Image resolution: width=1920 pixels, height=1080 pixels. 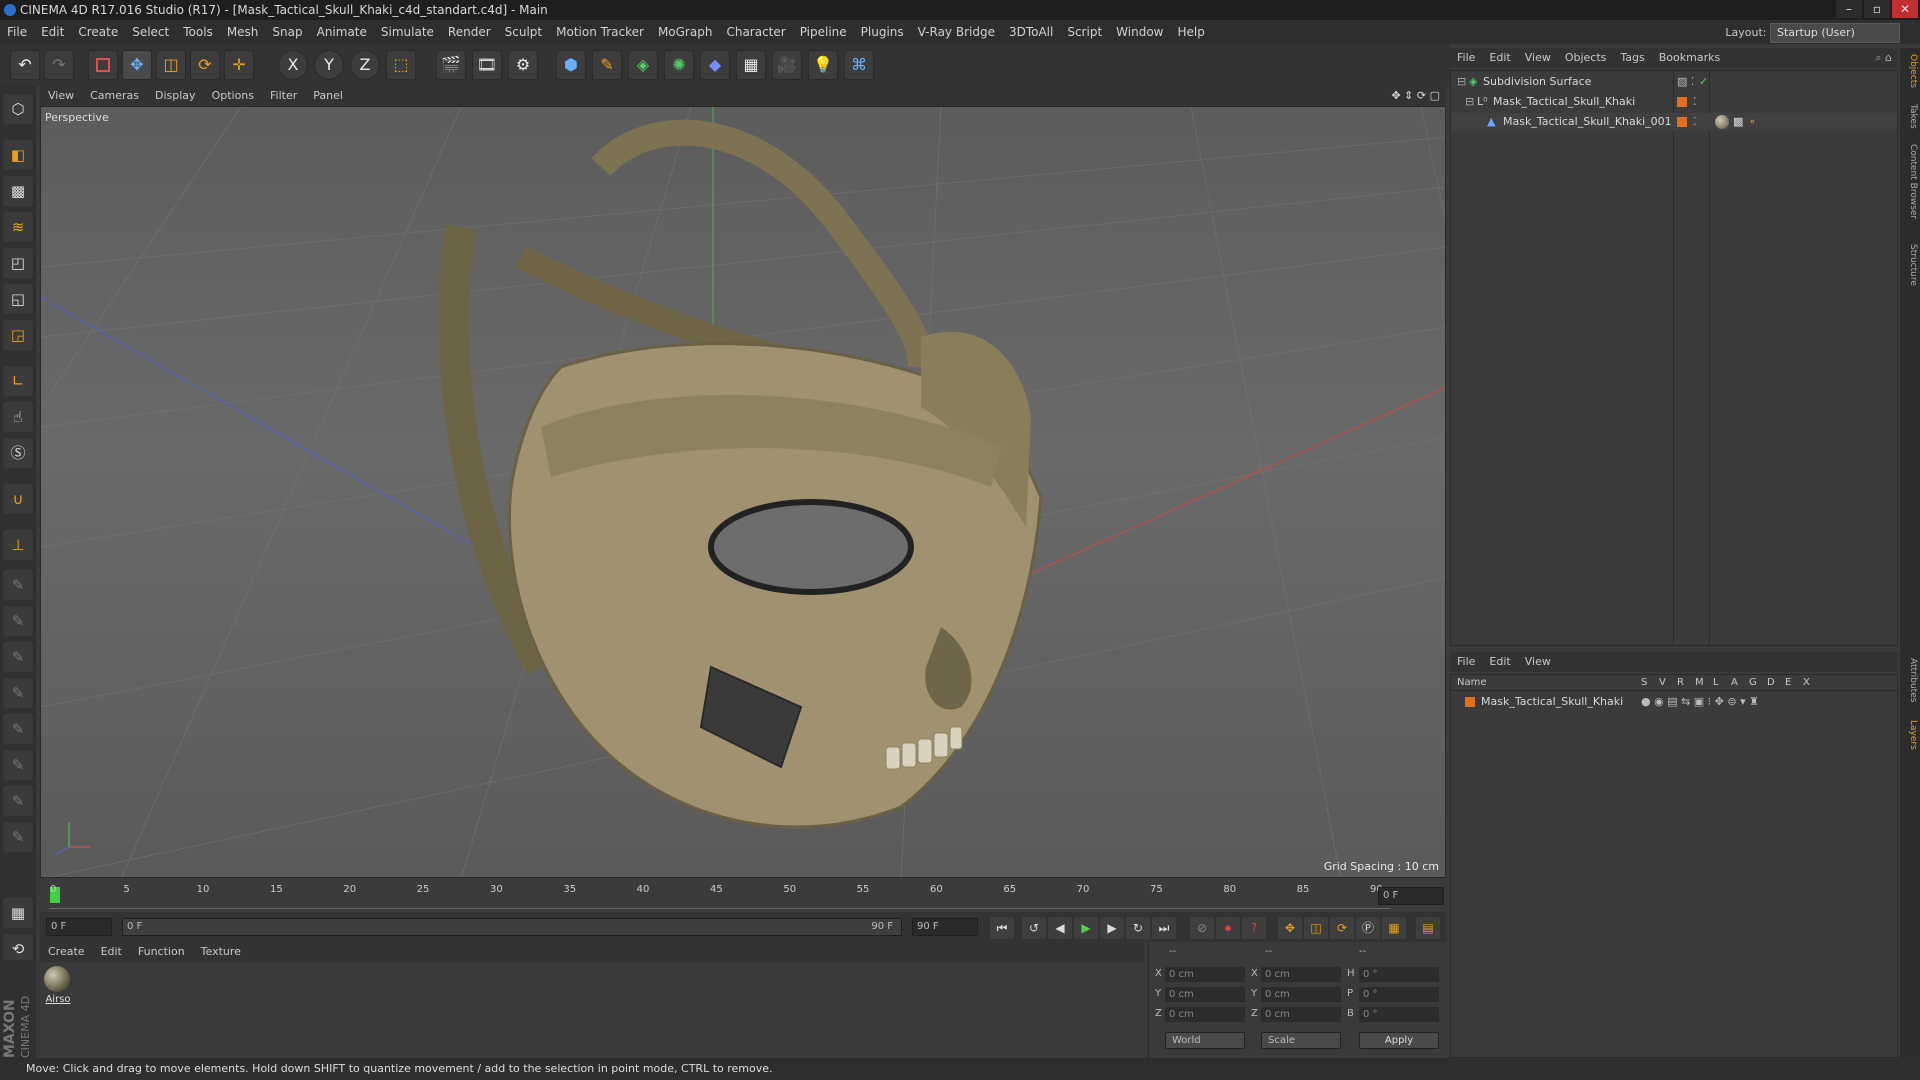 What do you see at coordinates (1418, 96) in the screenshot?
I see `viewport-nav-icons: ✥ ⇕ ⟳ ▢` at bounding box center [1418, 96].